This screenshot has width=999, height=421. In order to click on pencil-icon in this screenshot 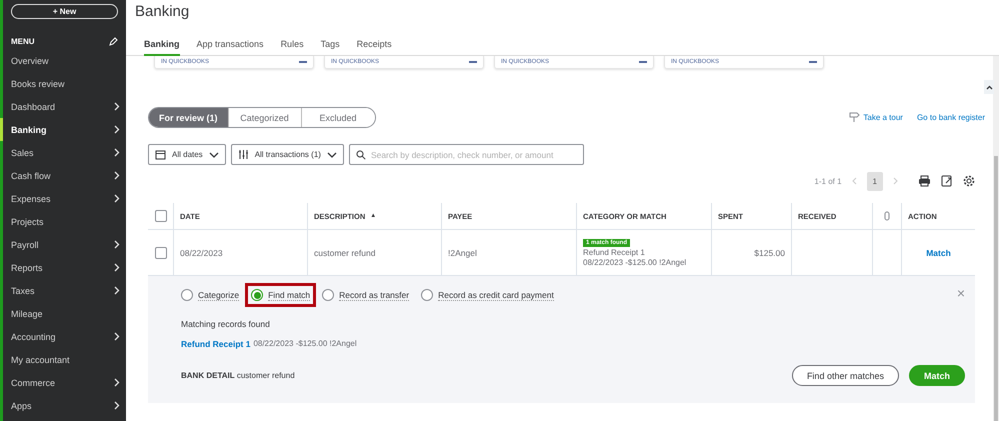, I will do `click(113, 41)`.